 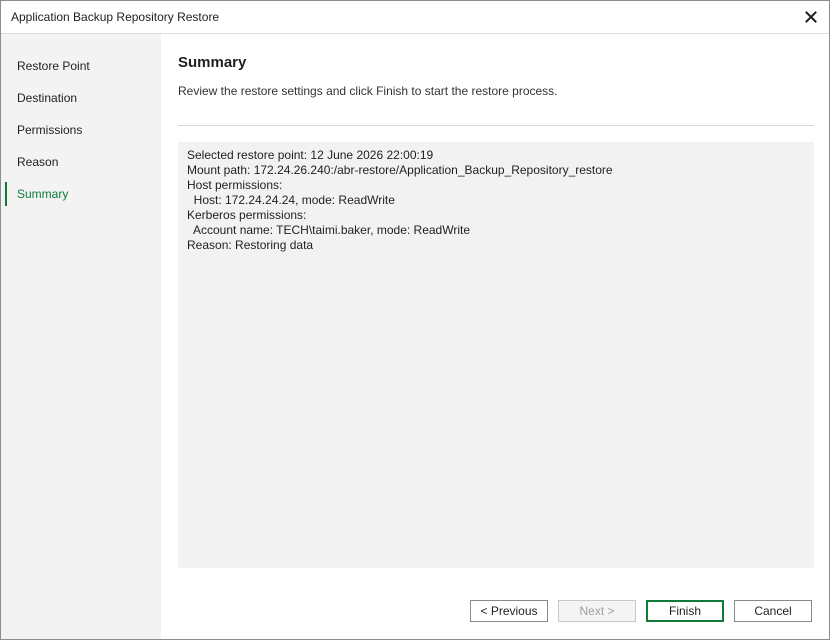 What do you see at coordinates (83, 162) in the screenshot?
I see `step-reason: Reason` at bounding box center [83, 162].